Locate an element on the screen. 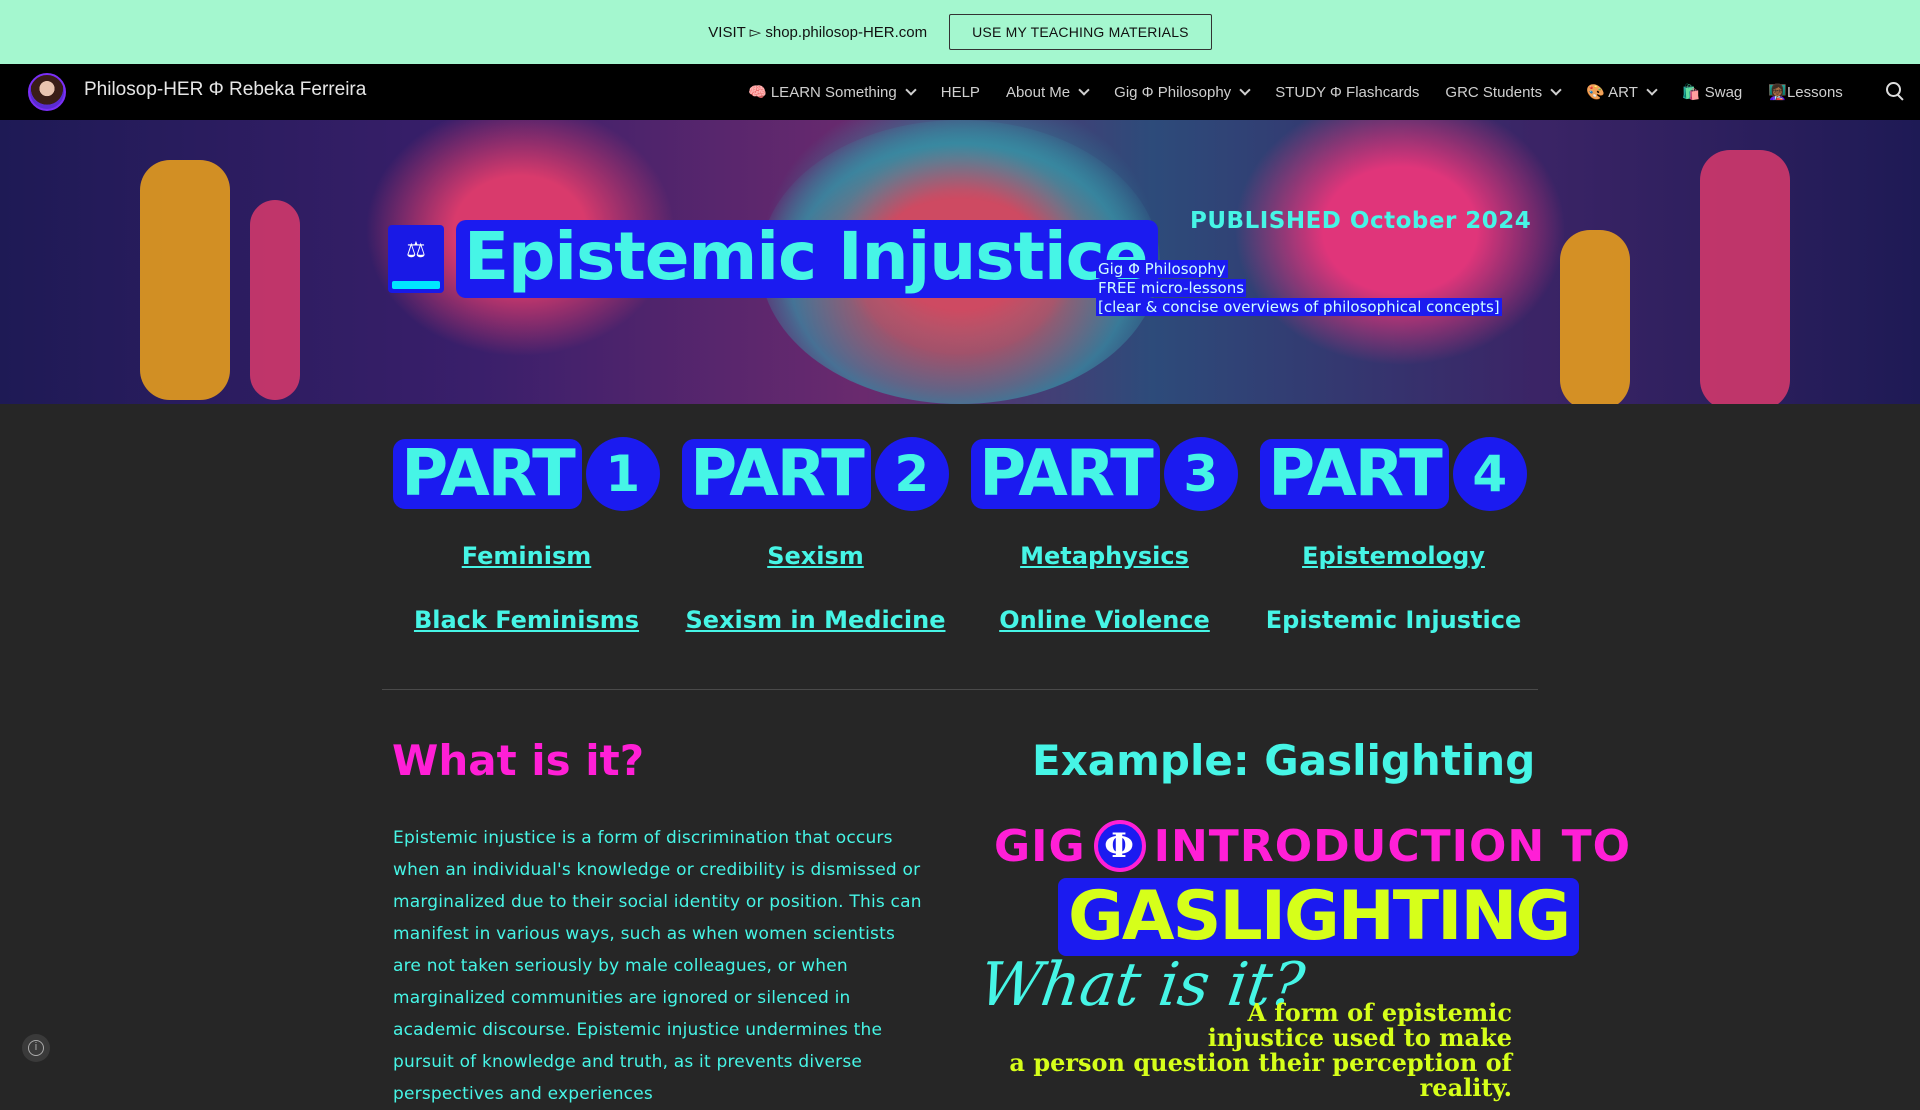 The height and width of the screenshot is (1110, 1920). nav-item-label: About Me is located at coordinates (1038, 92).